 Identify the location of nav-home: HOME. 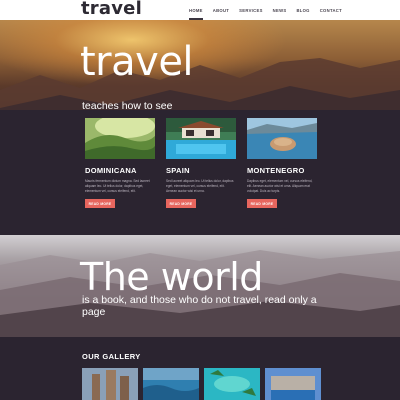
(196, 14).